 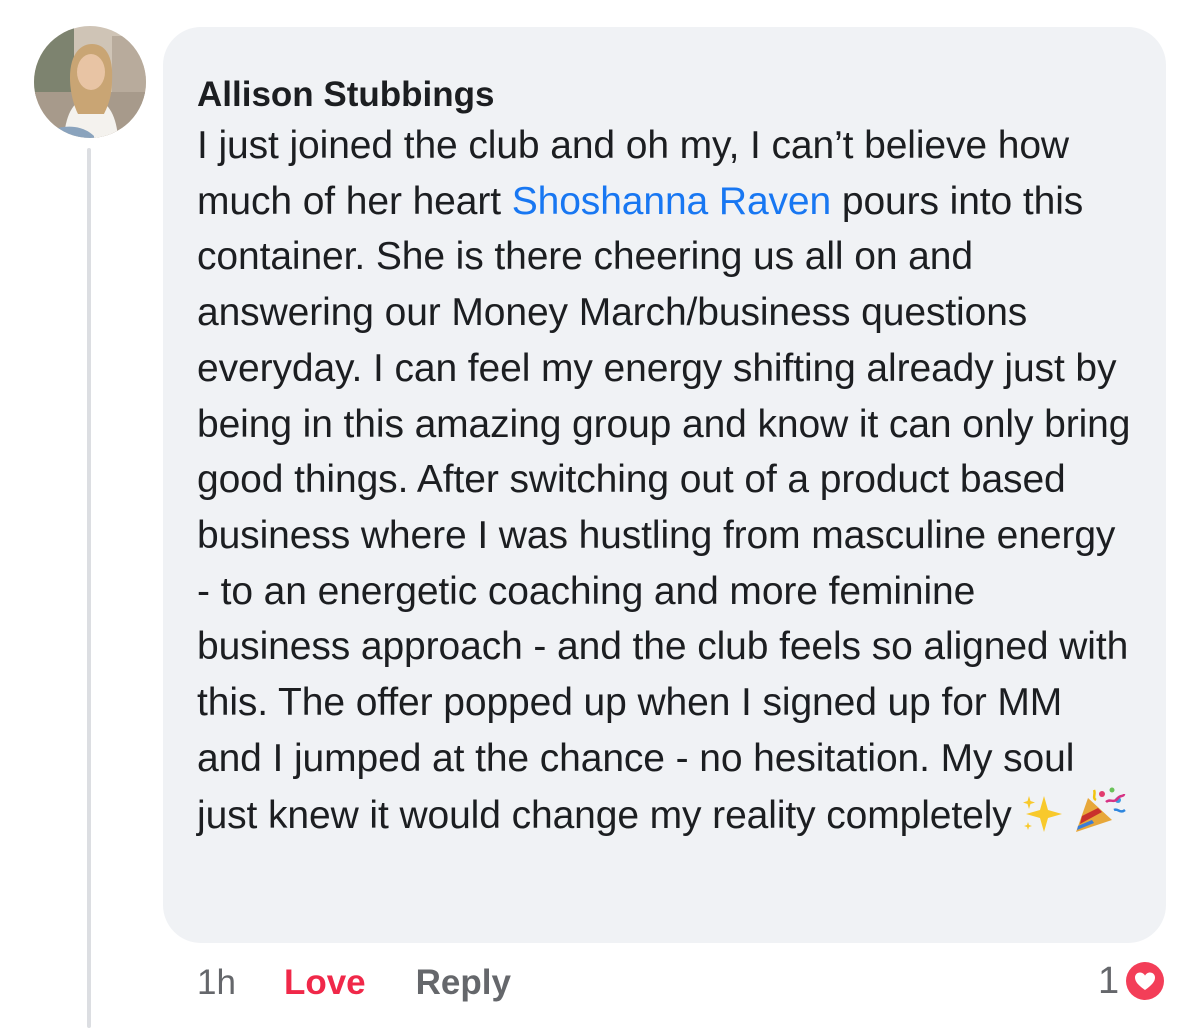 I want to click on sparkles-emoji, so click(x=1042, y=822).